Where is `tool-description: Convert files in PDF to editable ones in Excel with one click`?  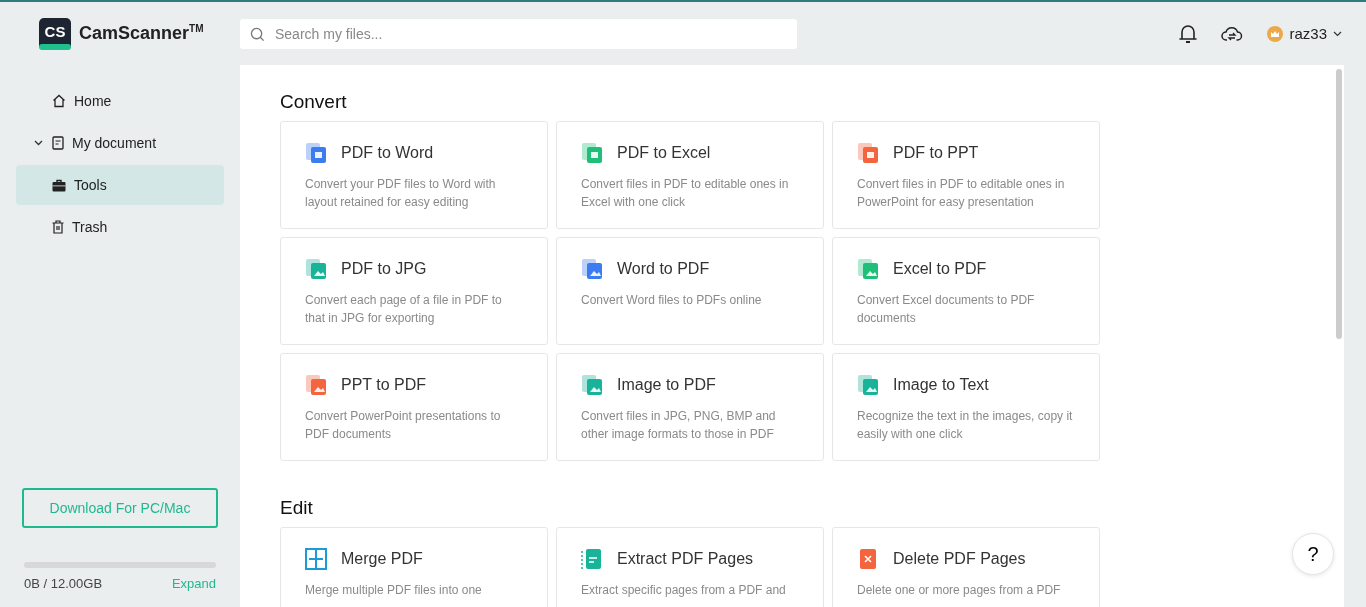
tool-description: Convert files in PDF to editable ones in Excel with one click is located at coordinates (685, 193).